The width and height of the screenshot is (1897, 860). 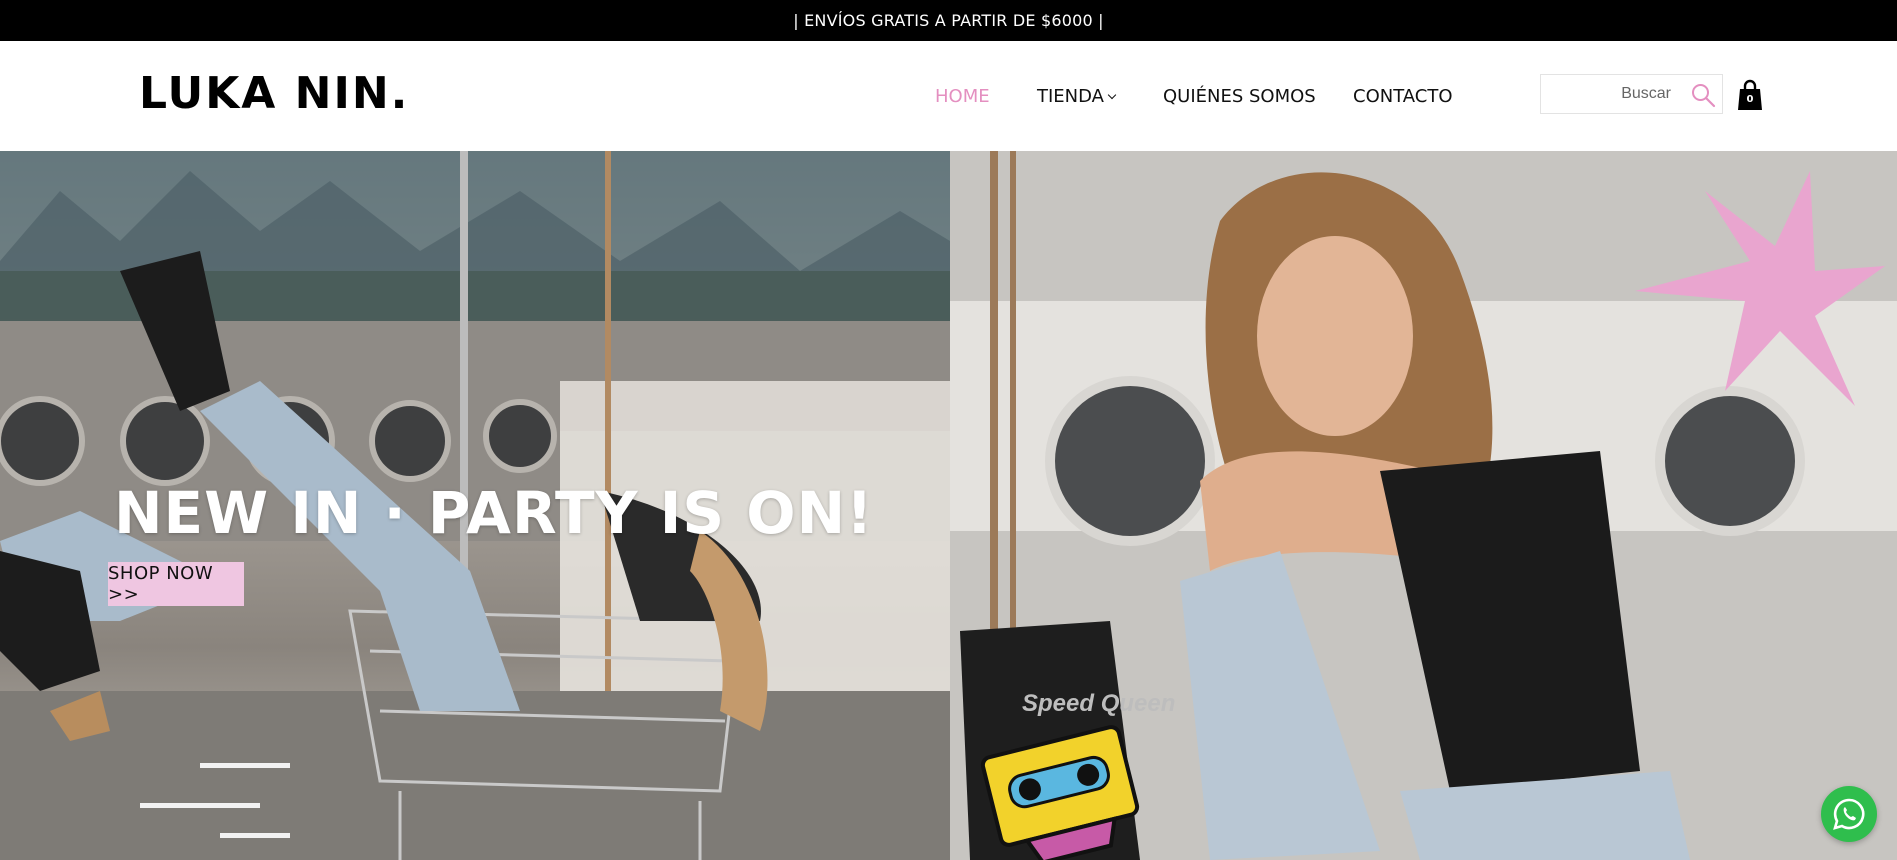 I want to click on site-logo: LUKA NIN., so click(x=274, y=94).